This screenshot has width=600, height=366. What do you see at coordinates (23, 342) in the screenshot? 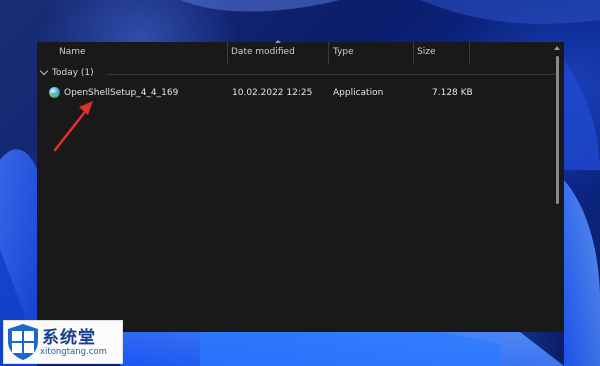
I see `shield-logo-icon` at bounding box center [23, 342].